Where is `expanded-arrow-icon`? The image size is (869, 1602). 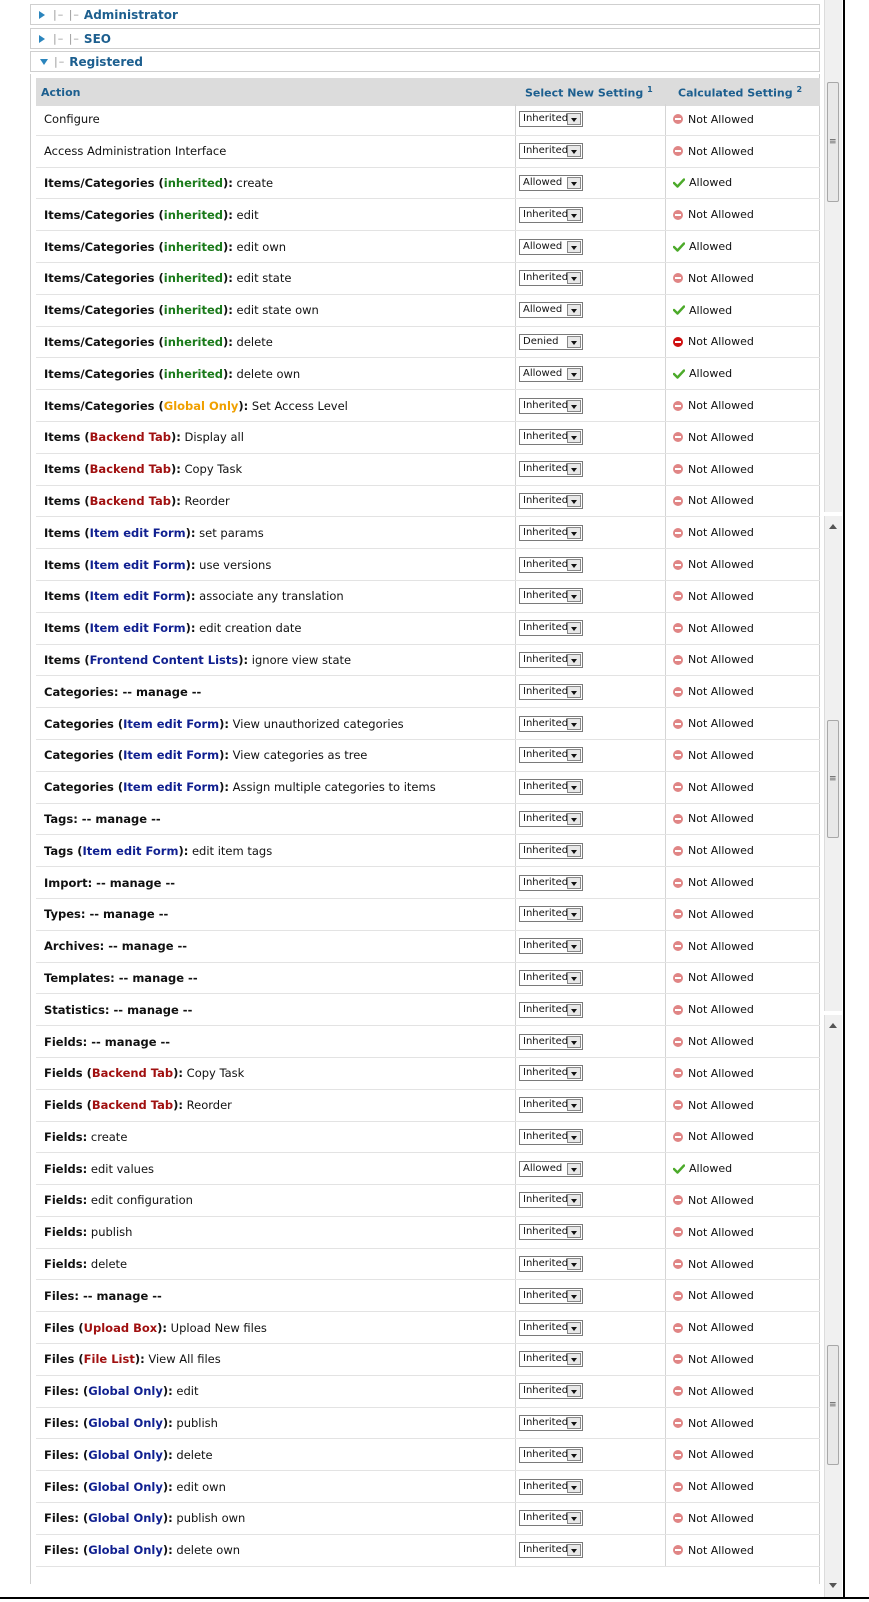
expanded-arrow-icon is located at coordinates (44, 61).